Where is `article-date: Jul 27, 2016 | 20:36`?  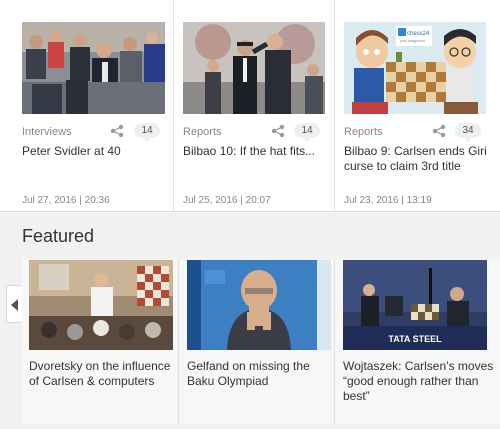 article-date: Jul 27, 2016 | 20:36 is located at coordinates (66, 200).